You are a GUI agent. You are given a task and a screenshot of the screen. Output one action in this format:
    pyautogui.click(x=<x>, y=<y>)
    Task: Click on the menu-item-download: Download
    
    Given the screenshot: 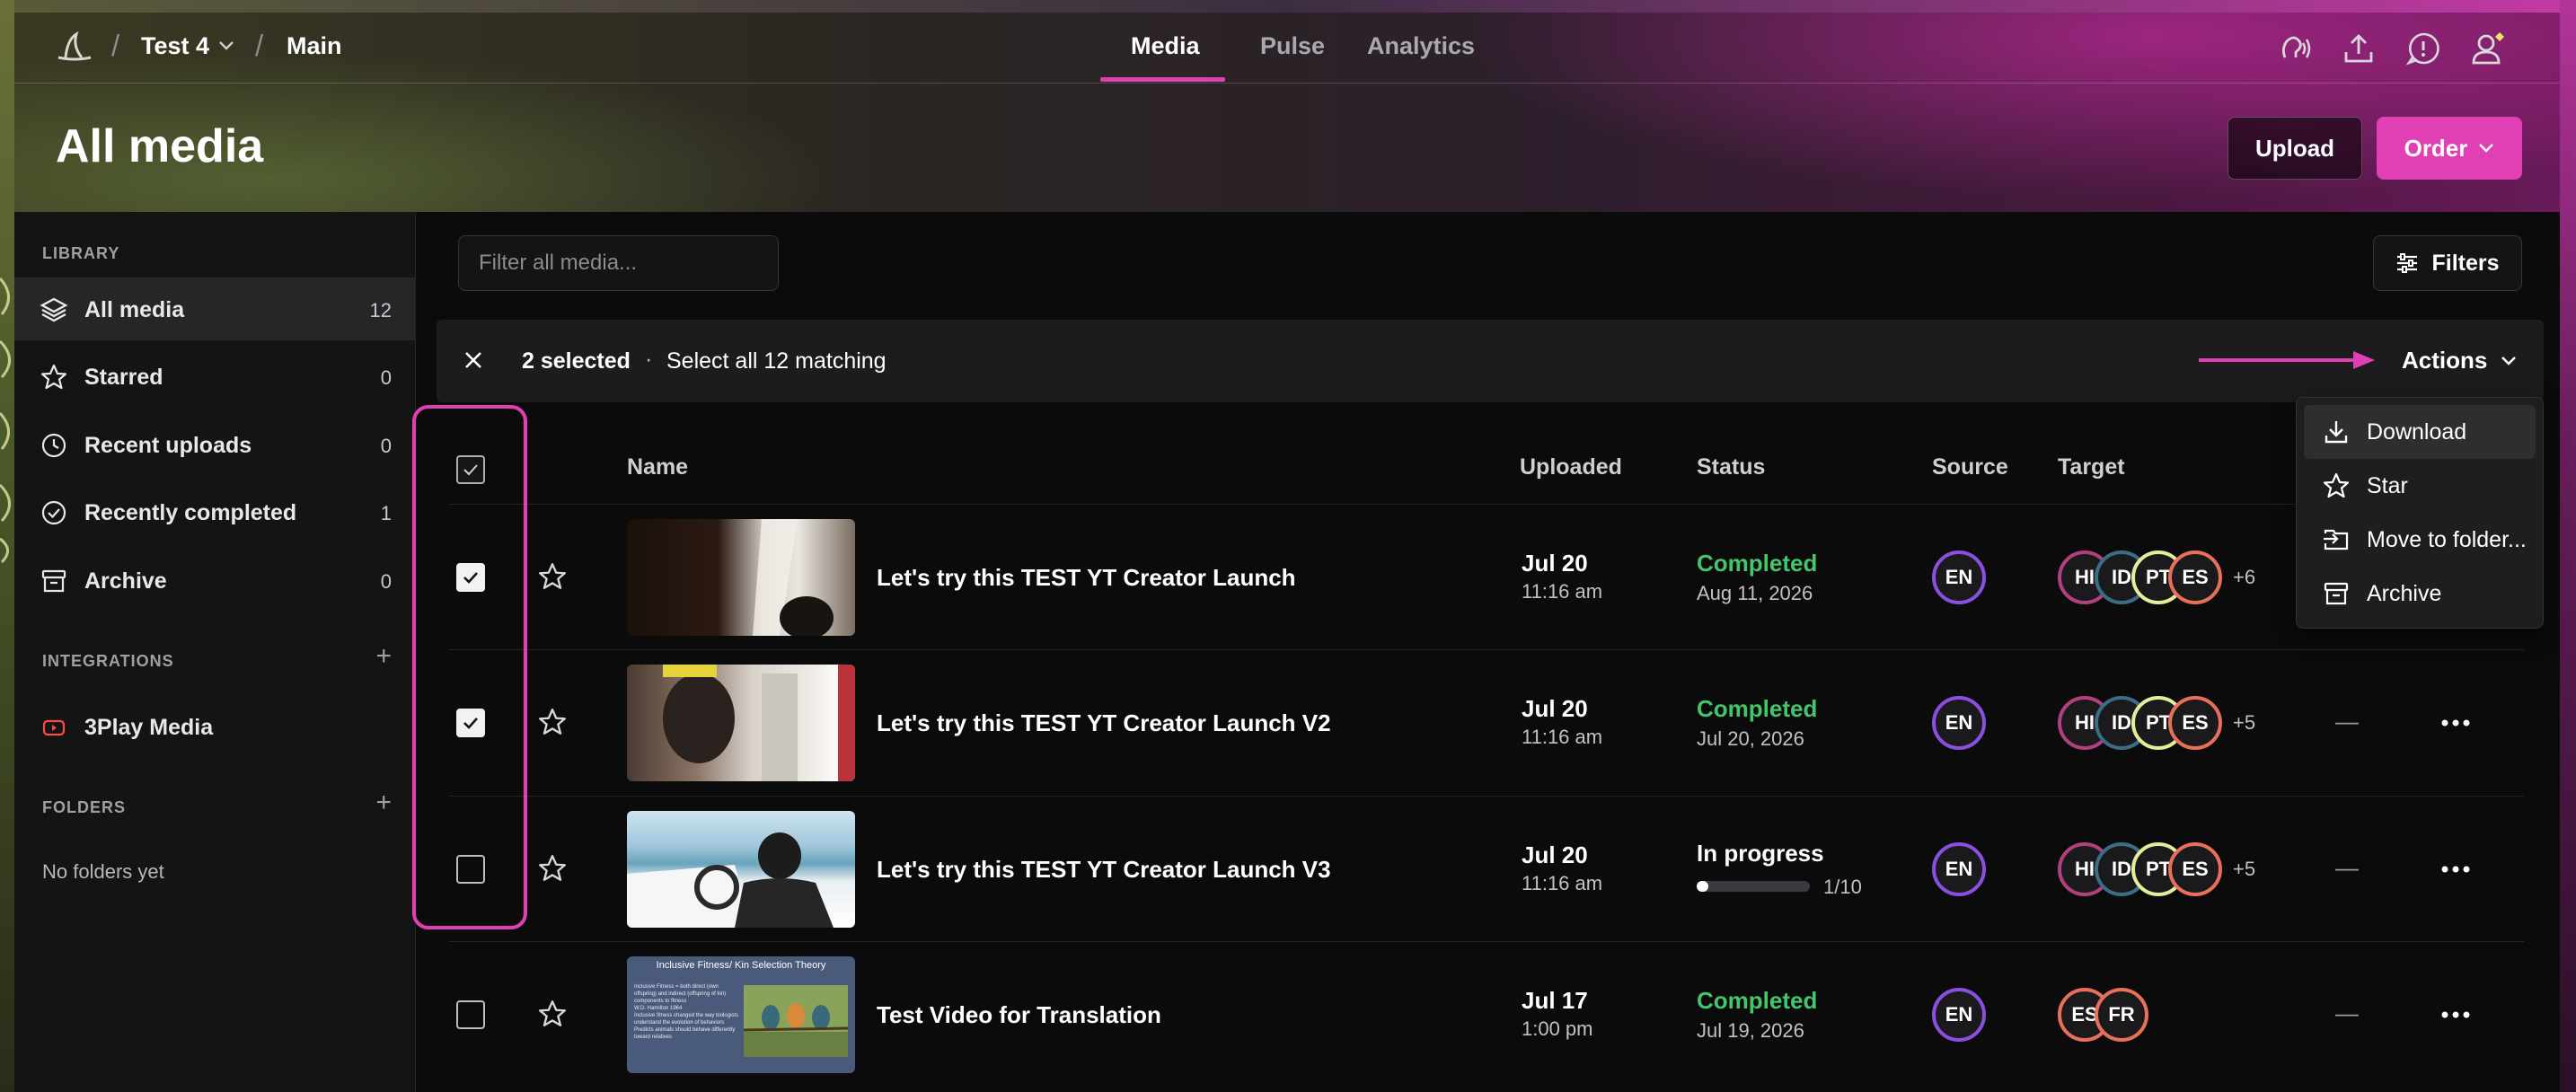 What is the action you would take?
    pyautogui.click(x=2420, y=432)
    